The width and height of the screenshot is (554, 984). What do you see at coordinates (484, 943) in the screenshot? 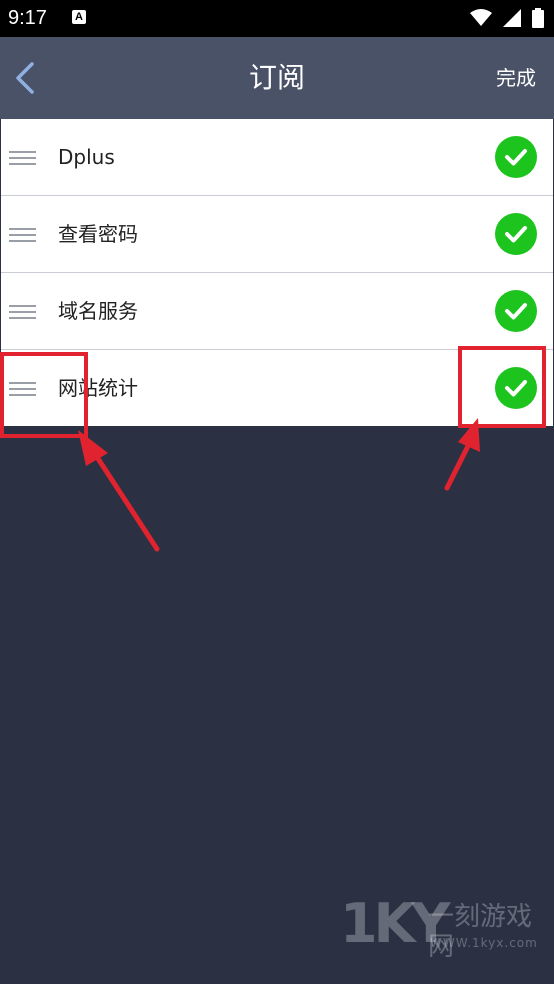
I see `watermark-url: WWW.1kyx.com` at bounding box center [484, 943].